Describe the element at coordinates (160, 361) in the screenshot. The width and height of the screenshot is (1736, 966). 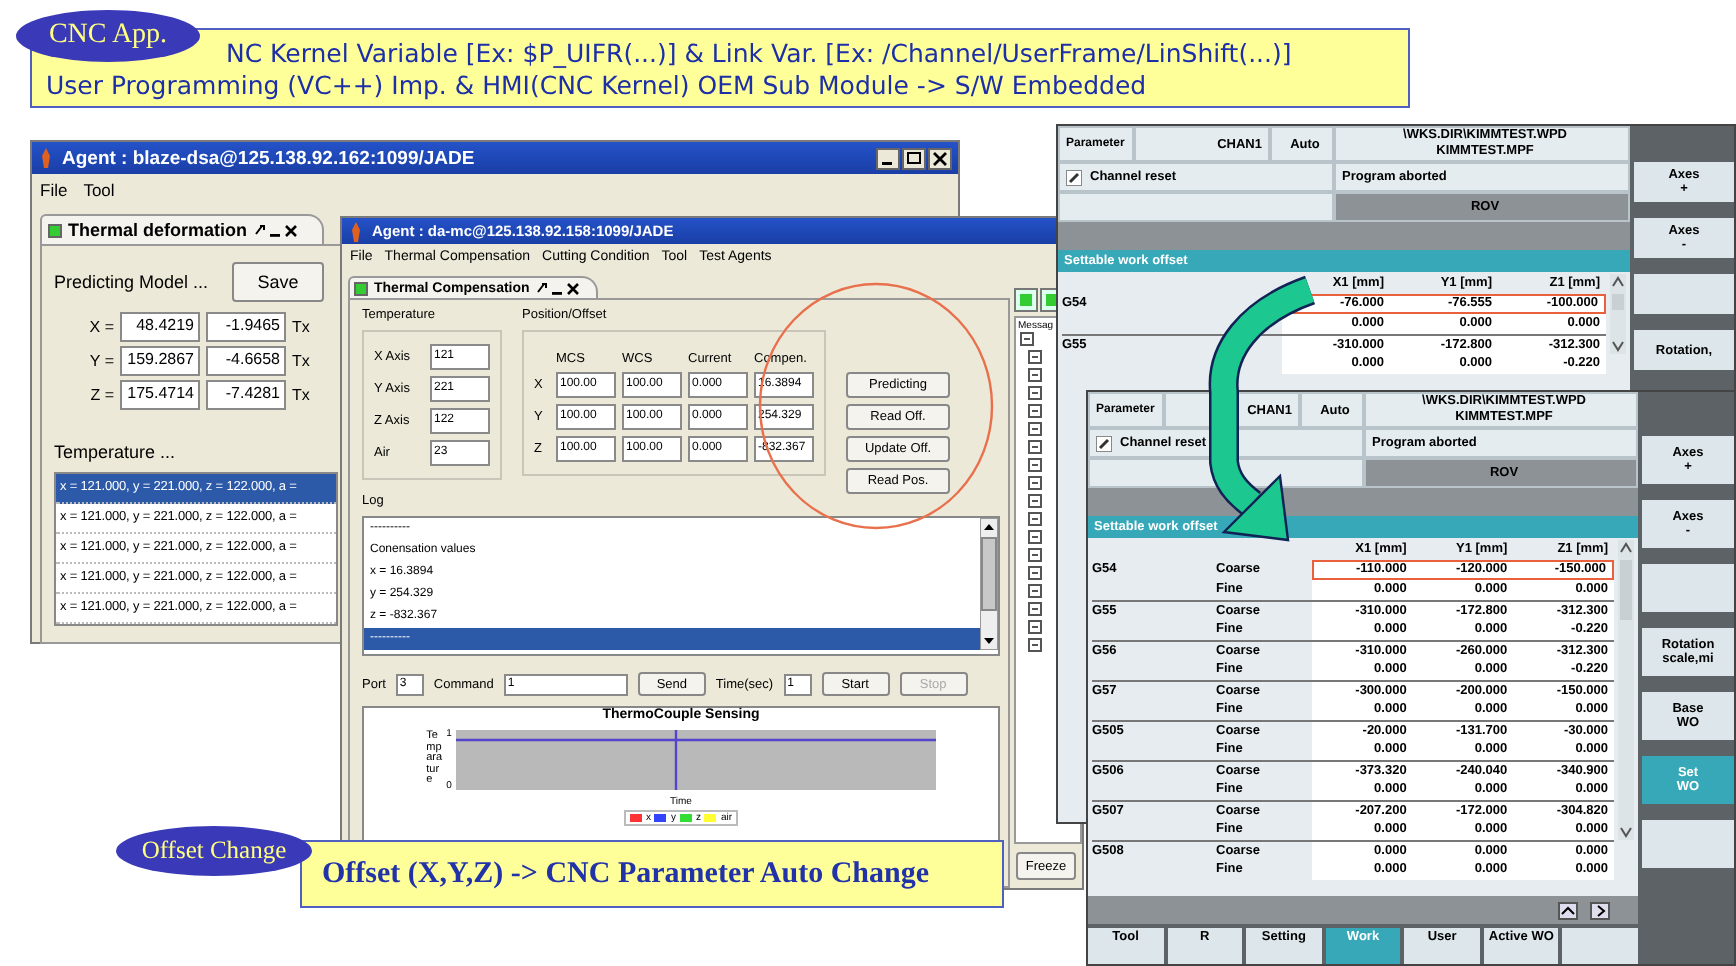
I see `value-field: 159.2867` at that location.